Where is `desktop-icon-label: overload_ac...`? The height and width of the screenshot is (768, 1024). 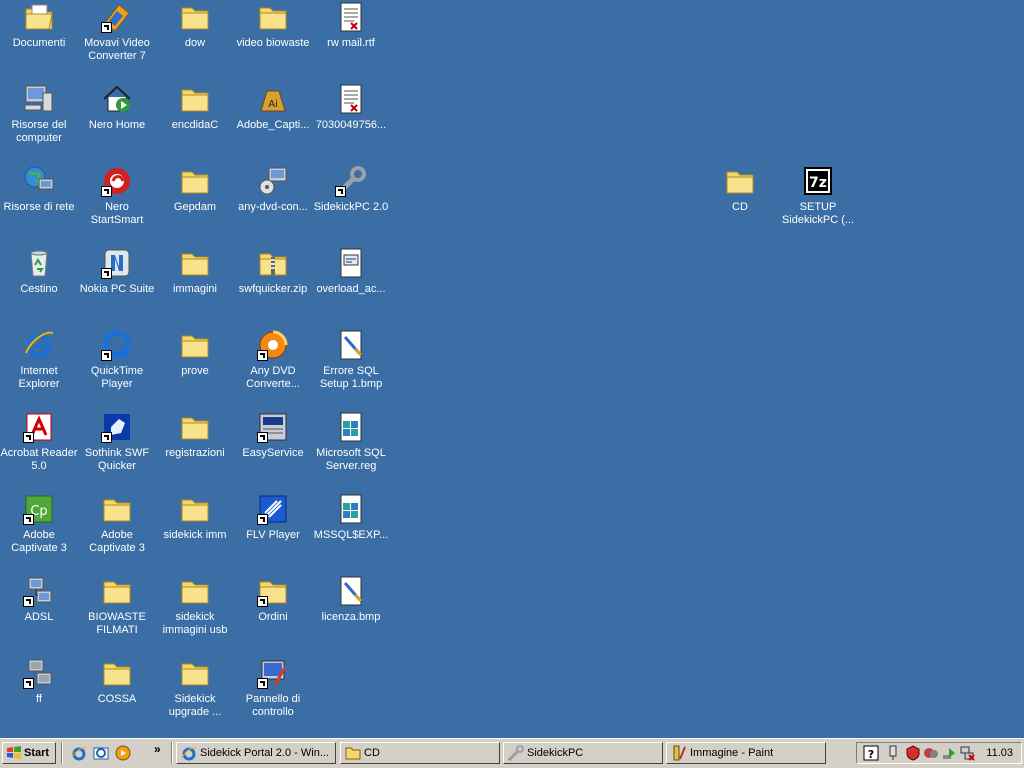
desktop-icon-label: overload_ac... is located at coordinates (351, 289).